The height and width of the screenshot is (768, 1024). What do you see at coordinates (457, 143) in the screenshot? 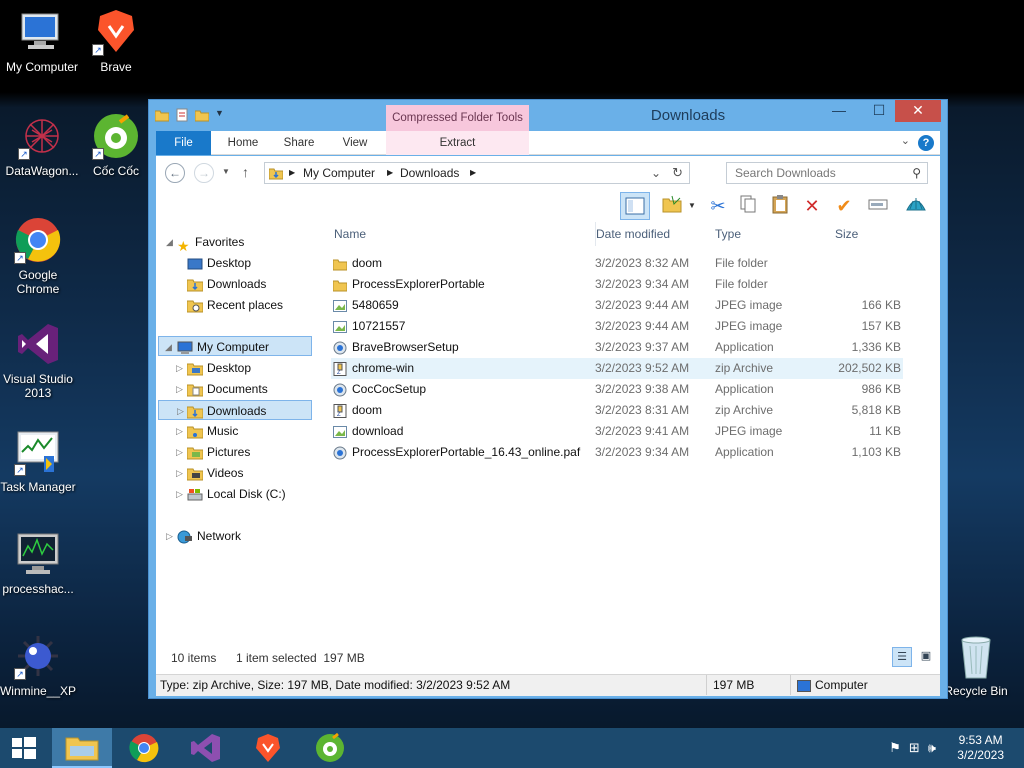
I see `tab-extract: Extract` at bounding box center [457, 143].